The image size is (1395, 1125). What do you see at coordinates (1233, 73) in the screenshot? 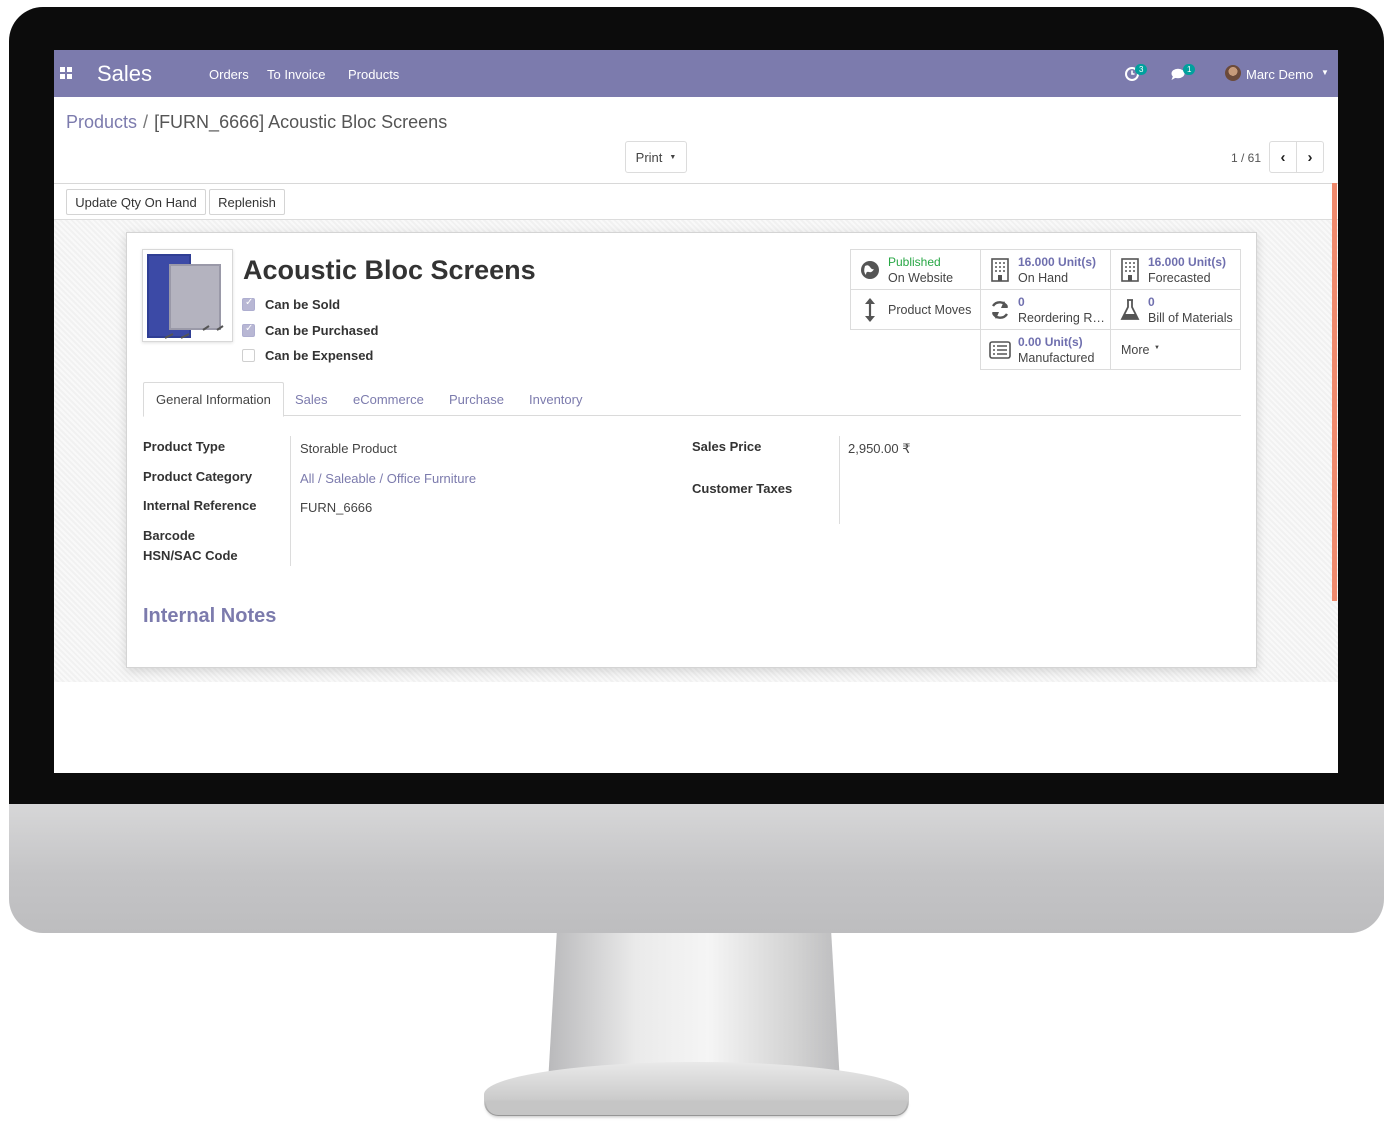
I see `user-avatar` at bounding box center [1233, 73].